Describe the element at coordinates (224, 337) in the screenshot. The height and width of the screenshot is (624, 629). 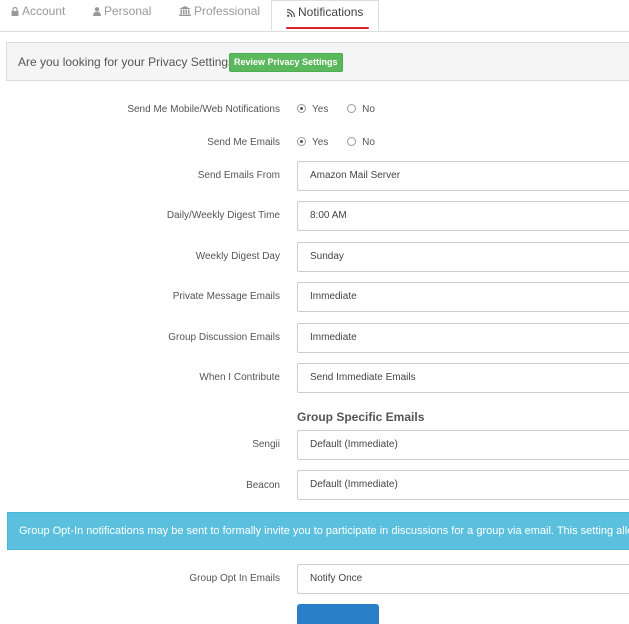
I see `group-discussion-emails-label: Group Discussion Emails` at that location.